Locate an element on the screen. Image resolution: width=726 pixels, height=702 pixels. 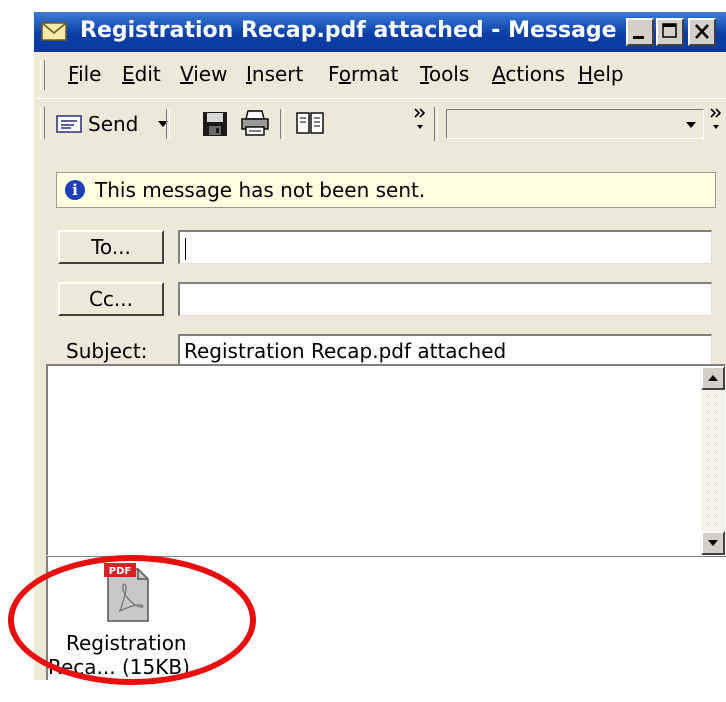
attachment-item: PDF is located at coordinates (128, 595).